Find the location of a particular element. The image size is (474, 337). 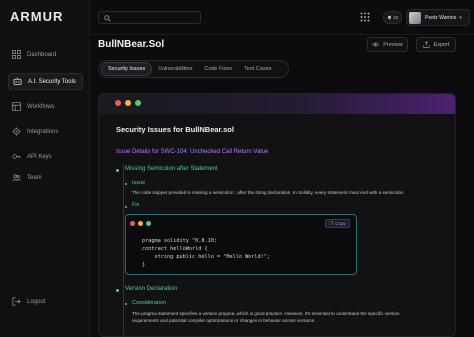

user-menu: Peetz Warrios ▾ is located at coordinates (438, 17).